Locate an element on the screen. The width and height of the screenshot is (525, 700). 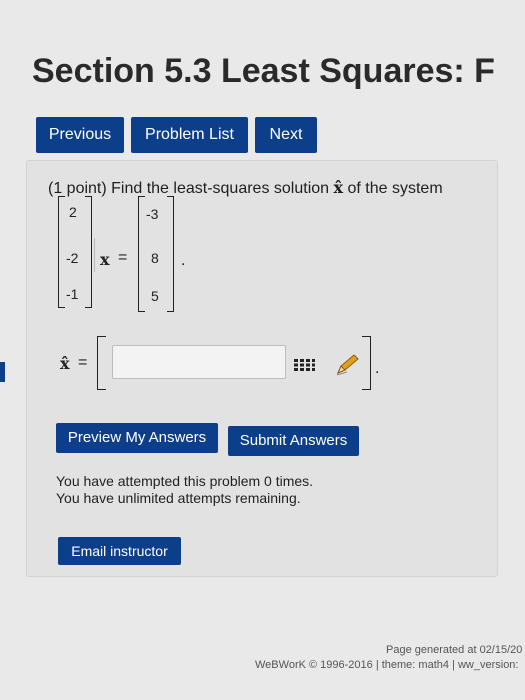
answer-x-hat-label: x̂ is located at coordinates (65, 363).